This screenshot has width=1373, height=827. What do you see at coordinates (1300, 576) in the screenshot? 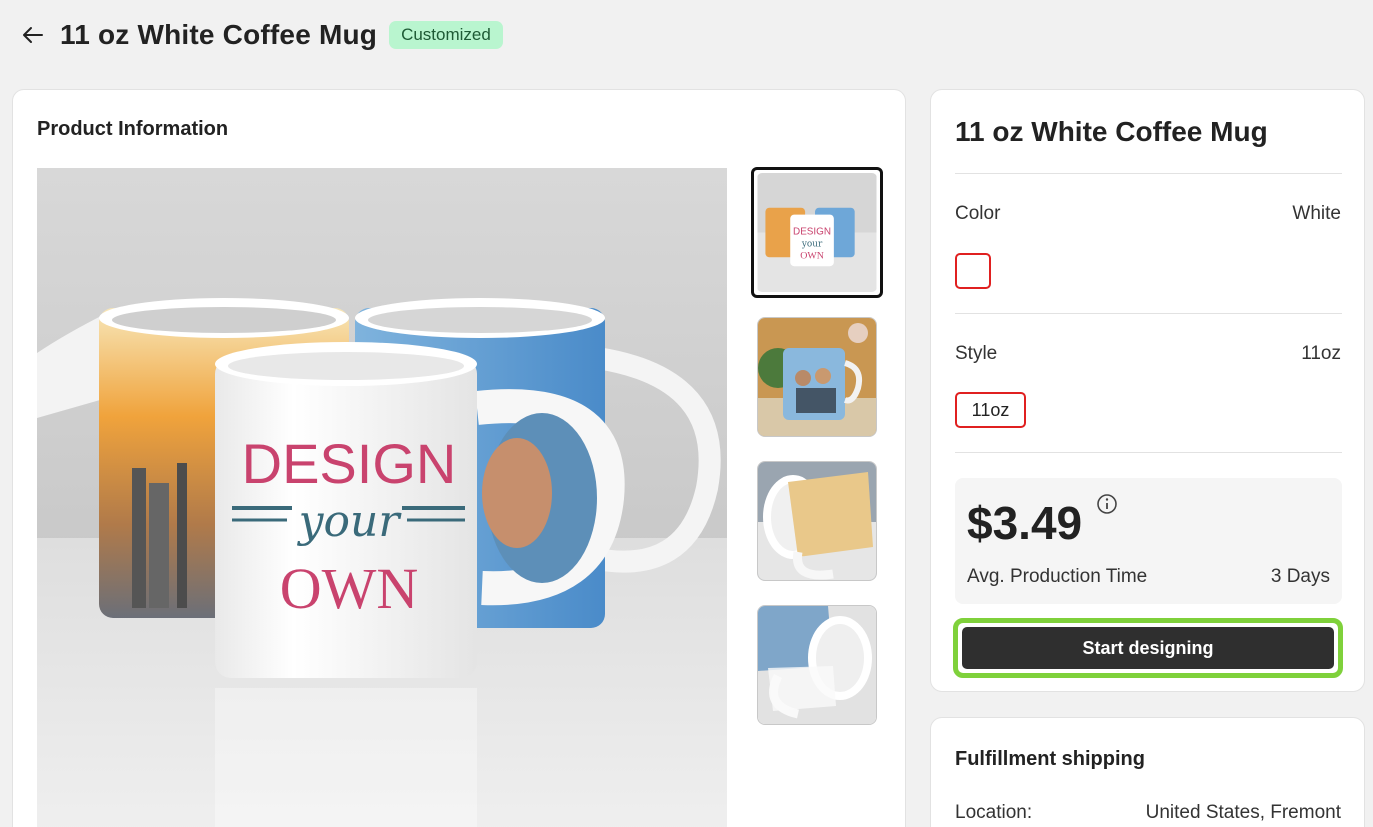
I see `production-time-value: 3 Days` at bounding box center [1300, 576].